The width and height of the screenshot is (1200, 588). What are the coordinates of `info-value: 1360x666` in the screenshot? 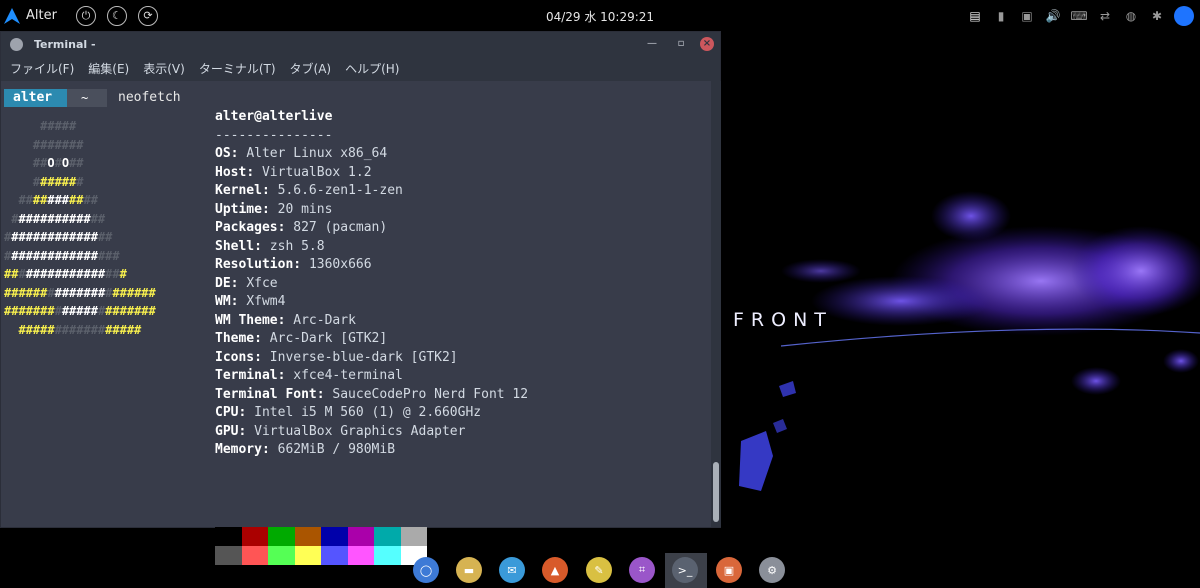 It's located at (340, 264).